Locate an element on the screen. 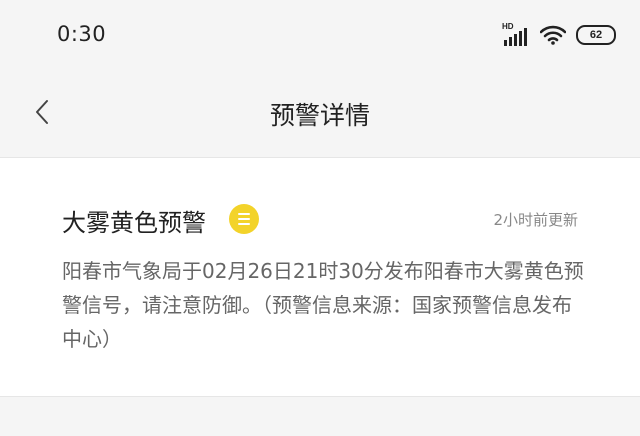 The height and width of the screenshot is (436, 640). battery-icon: 62 is located at coordinates (596, 35).